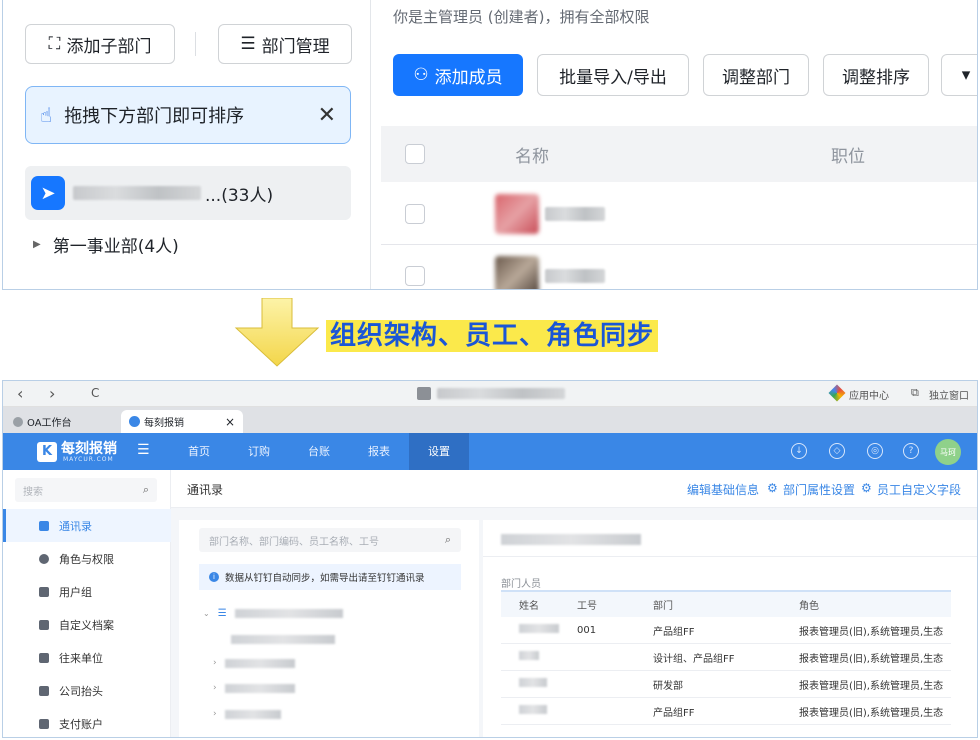 The height and width of the screenshot is (740, 980). What do you see at coordinates (959, 75) in the screenshot?
I see `more-dropdown-button: ▾` at bounding box center [959, 75].